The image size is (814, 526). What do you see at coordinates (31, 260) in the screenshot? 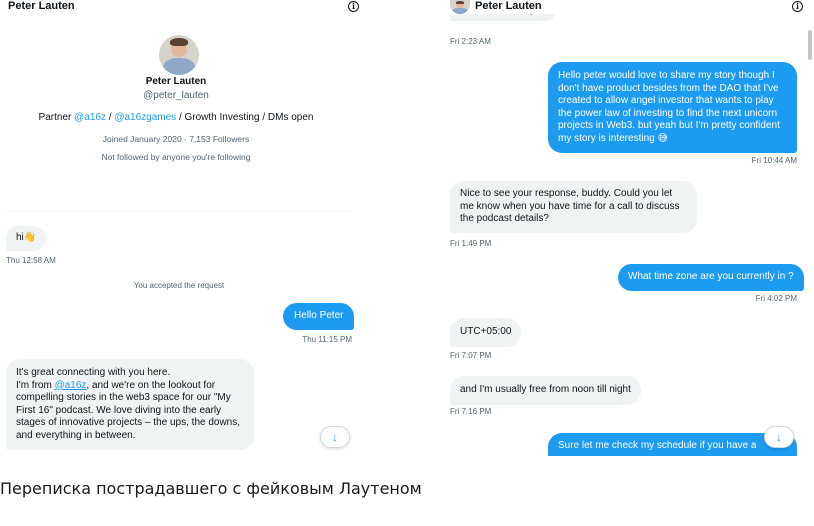
I see `message-timestamp: Thu 12:58 AM` at bounding box center [31, 260].